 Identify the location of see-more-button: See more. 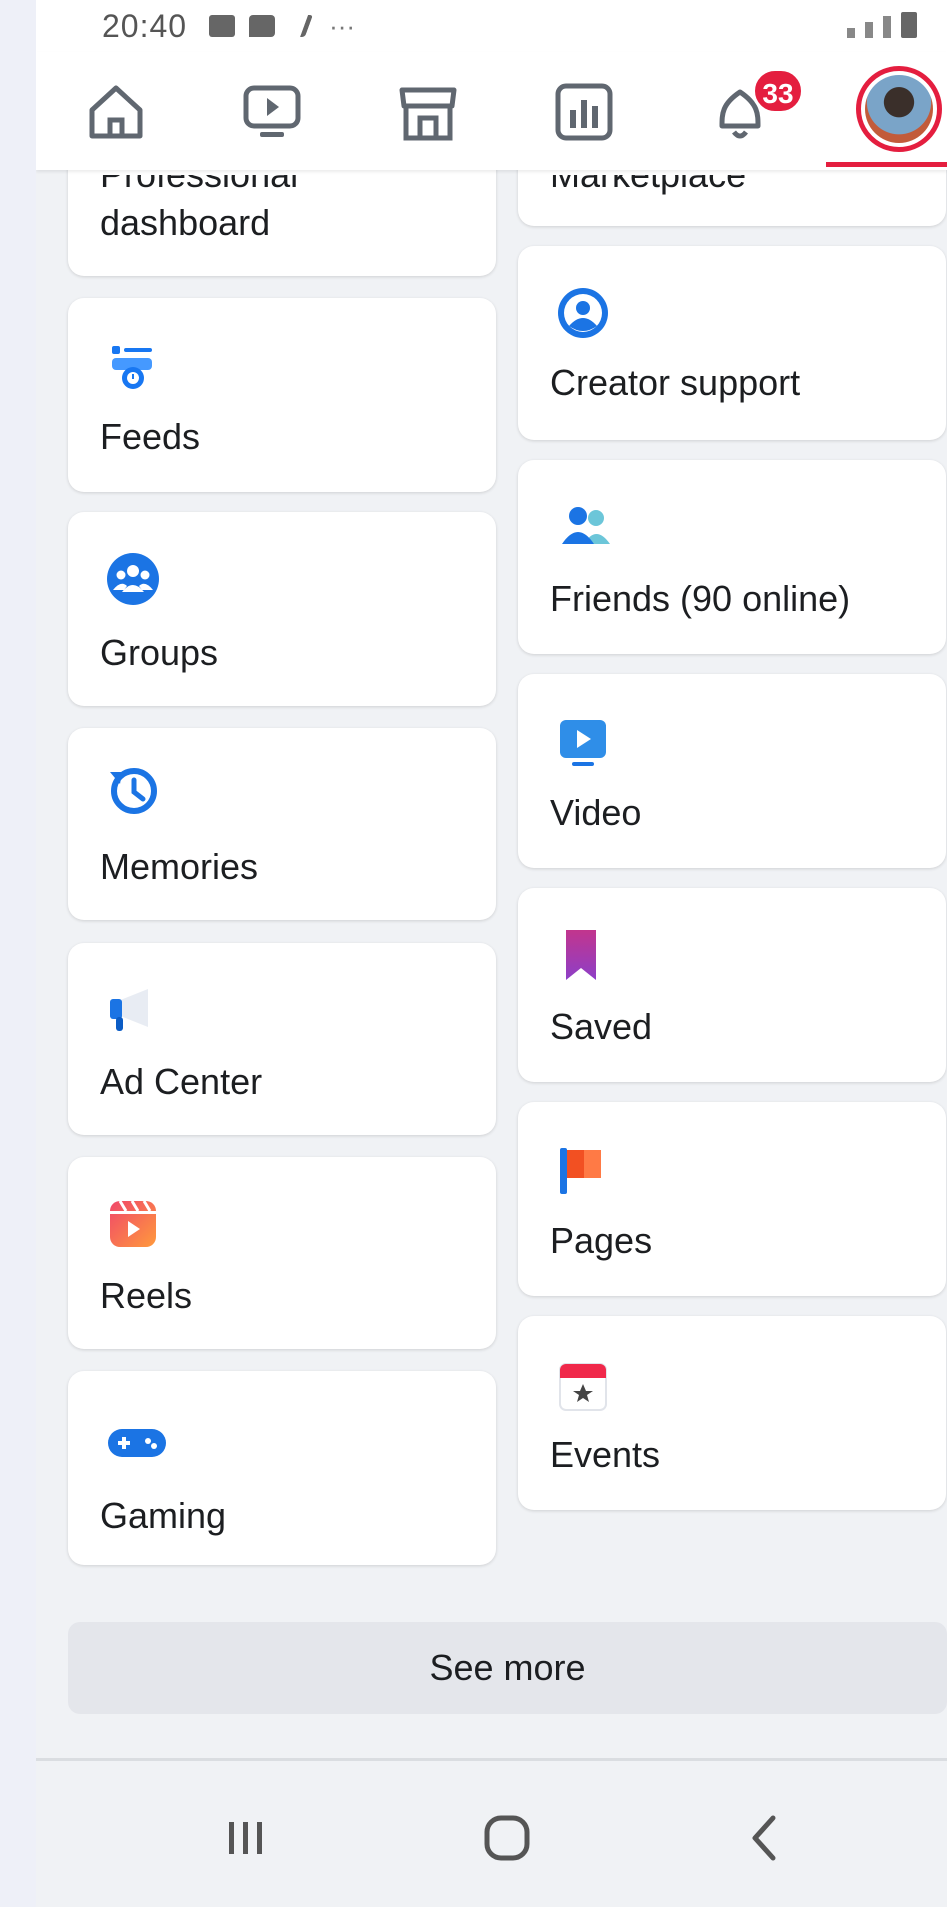
(507, 1668).